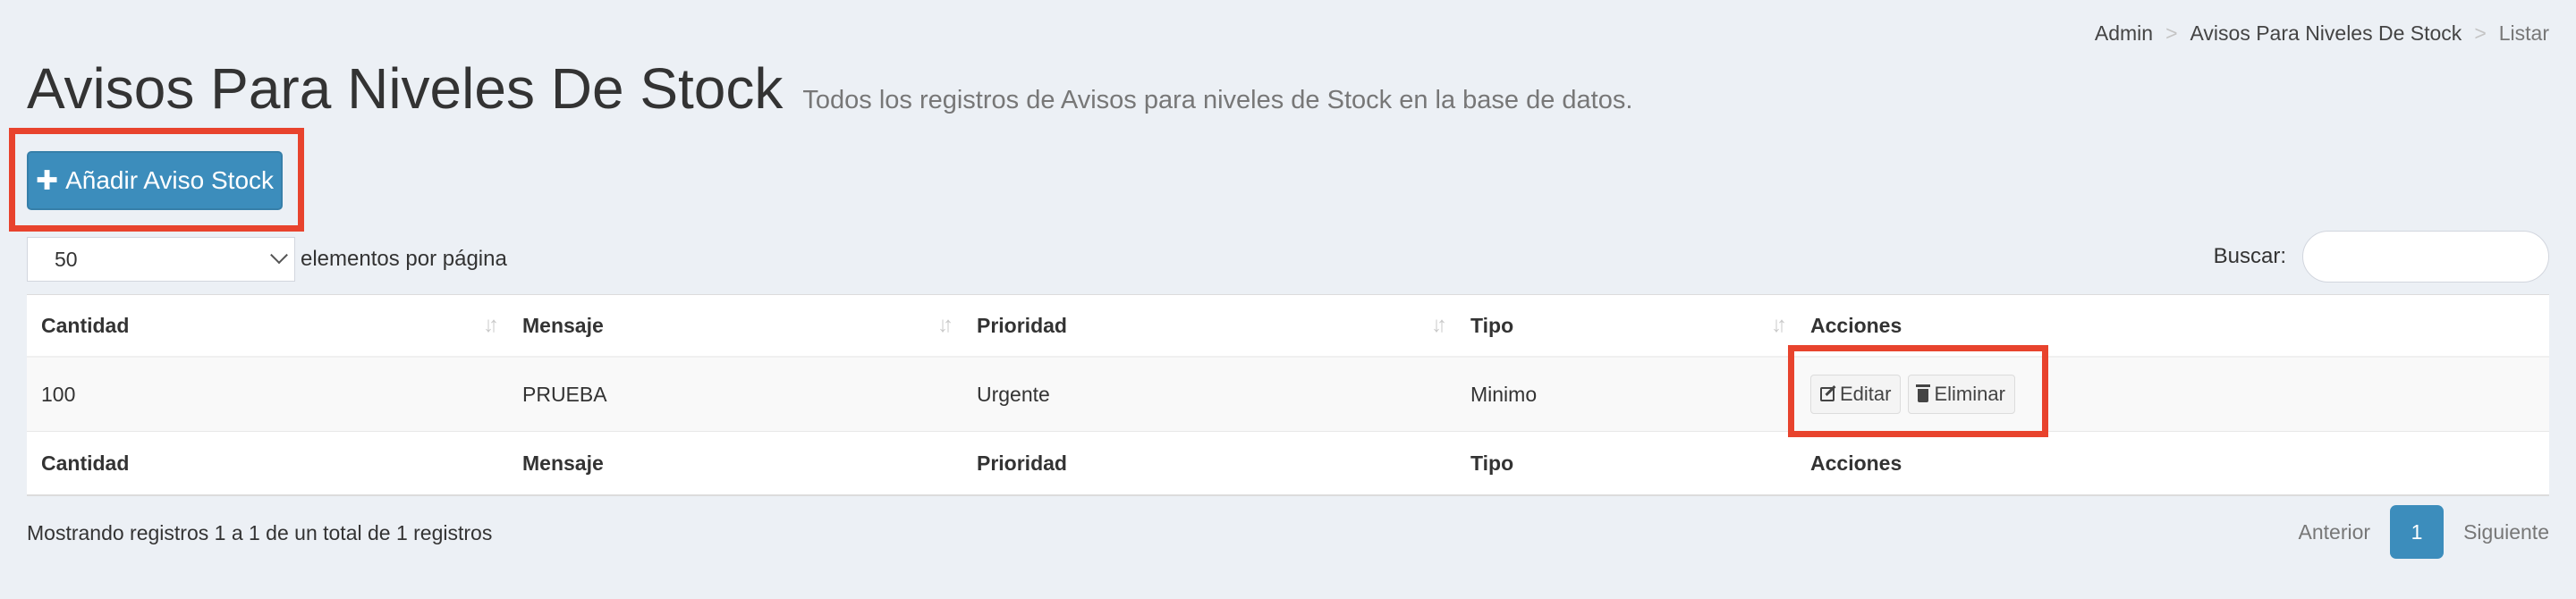 The width and height of the screenshot is (2576, 599). I want to click on pagination: Anterior 1 Siguiente, so click(2424, 532).